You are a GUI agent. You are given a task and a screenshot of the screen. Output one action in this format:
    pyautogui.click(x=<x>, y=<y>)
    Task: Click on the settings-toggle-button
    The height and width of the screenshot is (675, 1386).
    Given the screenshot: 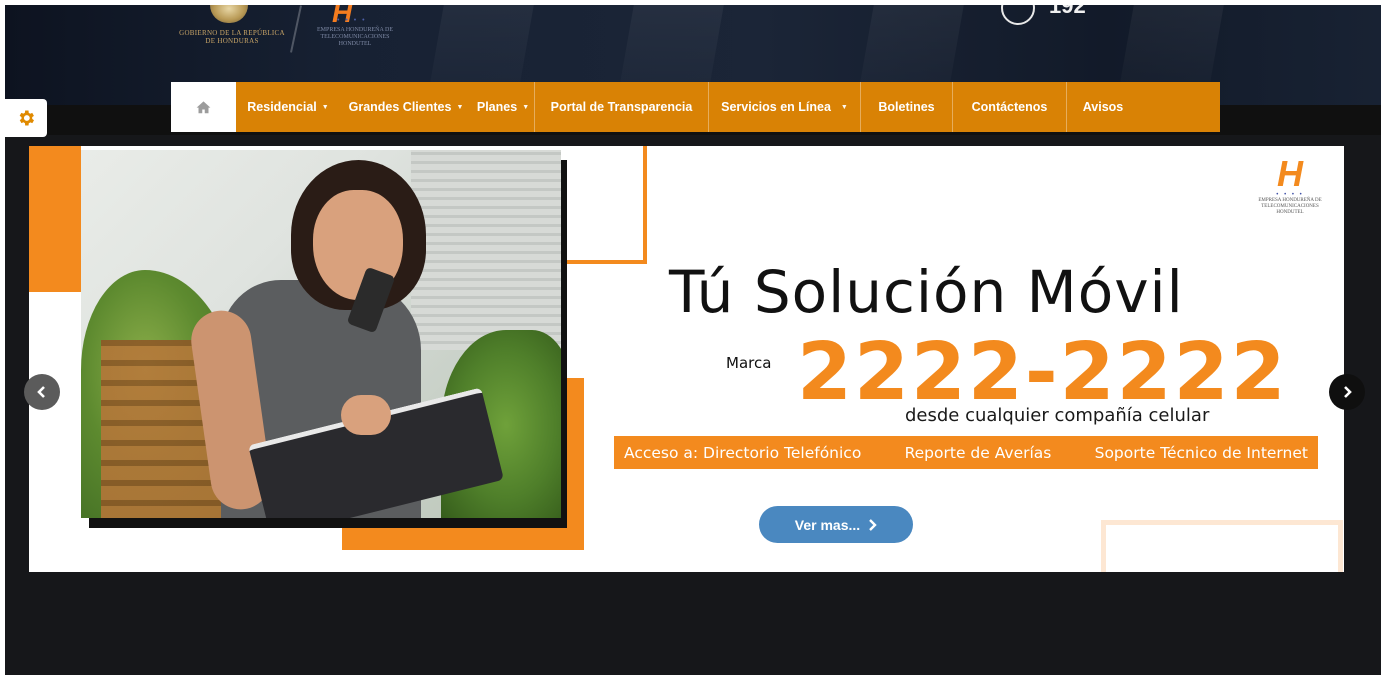 What is the action you would take?
    pyautogui.click(x=26, y=118)
    